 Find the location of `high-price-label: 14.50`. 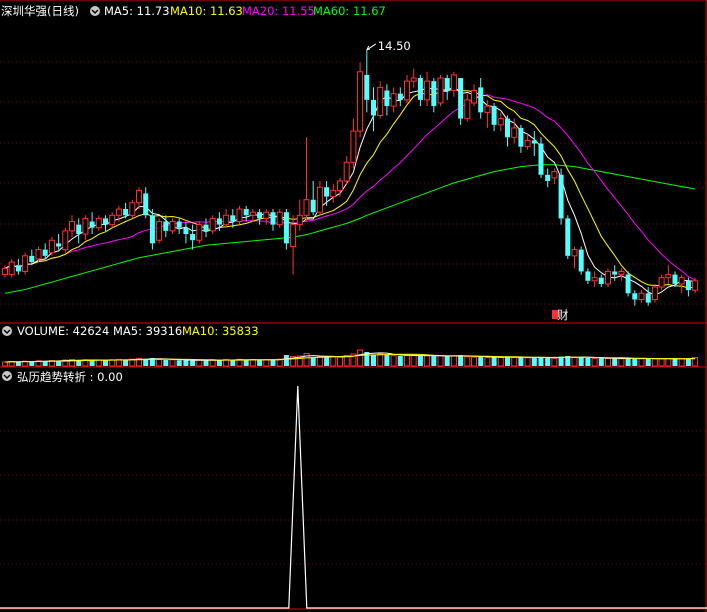

high-price-label: 14.50 is located at coordinates (394, 46).